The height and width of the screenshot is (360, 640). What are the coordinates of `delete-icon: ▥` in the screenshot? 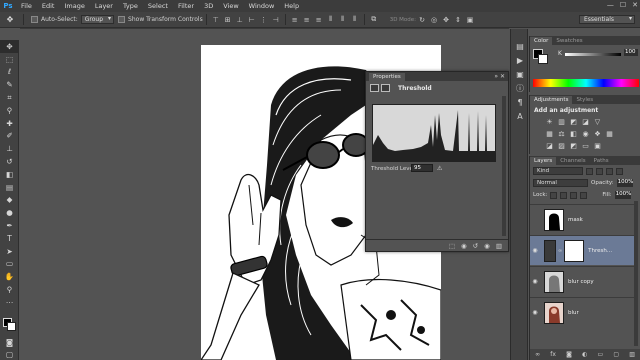 It's located at (499, 246).